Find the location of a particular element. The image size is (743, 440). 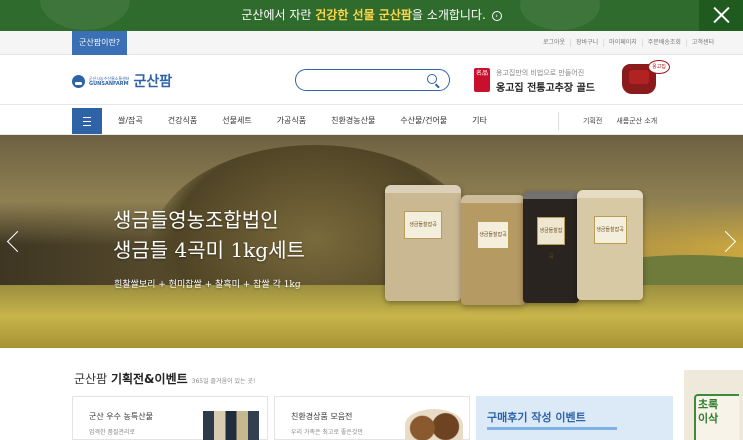

event-card: 군산 우수 농특산물 엄격한 품질관리로 is located at coordinates (170, 418).